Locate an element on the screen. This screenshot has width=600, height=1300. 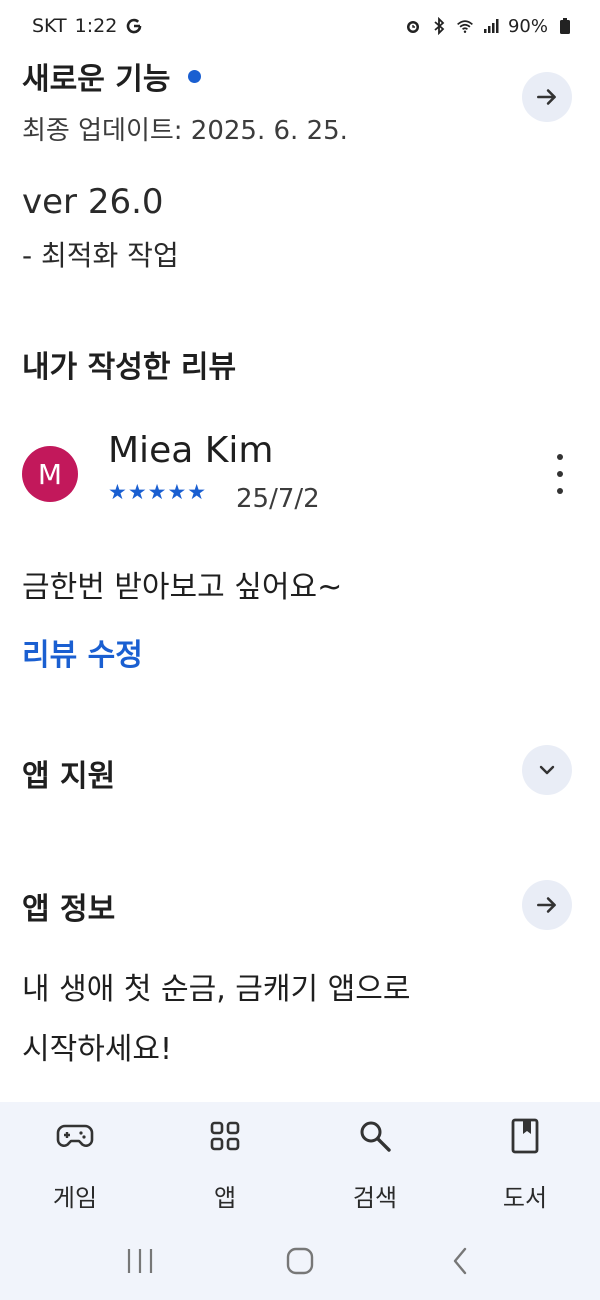
whats-new-arrow-button is located at coordinates (547, 97).